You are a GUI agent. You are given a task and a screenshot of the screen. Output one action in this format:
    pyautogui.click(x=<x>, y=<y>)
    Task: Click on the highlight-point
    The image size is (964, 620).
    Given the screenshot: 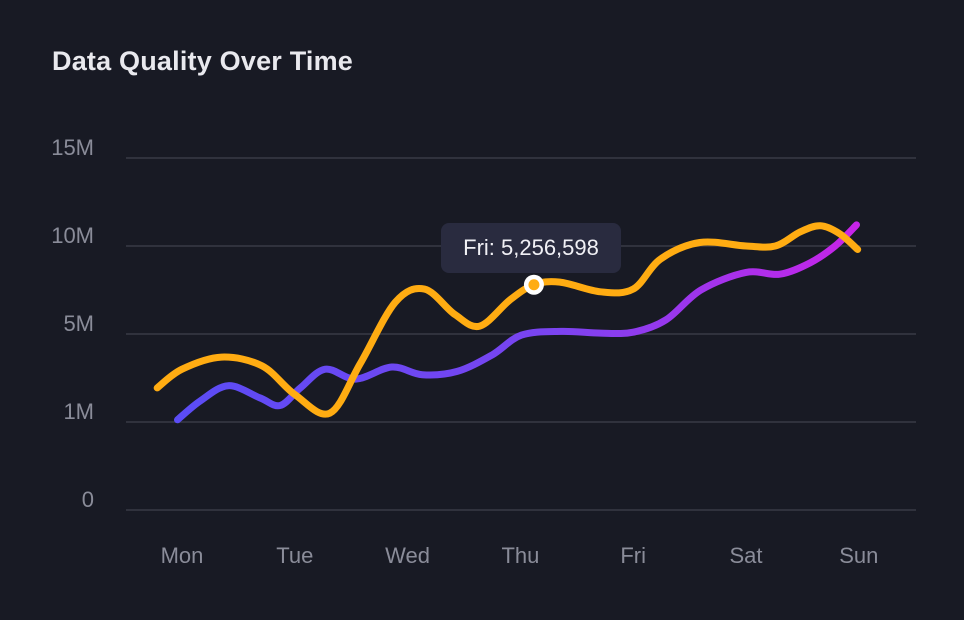 What is the action you would take?
    pyautogui.click(x=534, y=285)
    